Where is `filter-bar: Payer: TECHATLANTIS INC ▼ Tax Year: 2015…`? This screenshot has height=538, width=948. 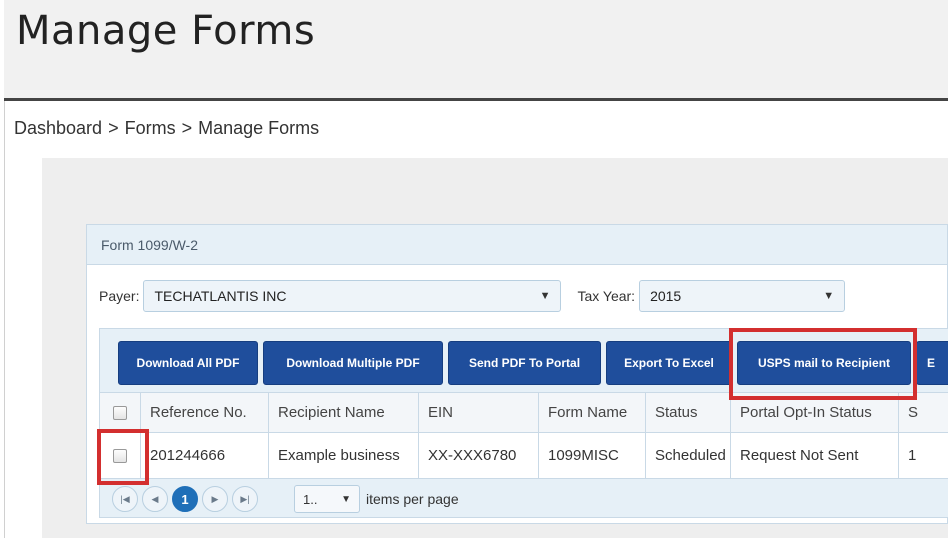 filter-bar: Payer: TECHATLANTIS INC ▼ Tax Year: 2015… is located at coordinates (472, 296).